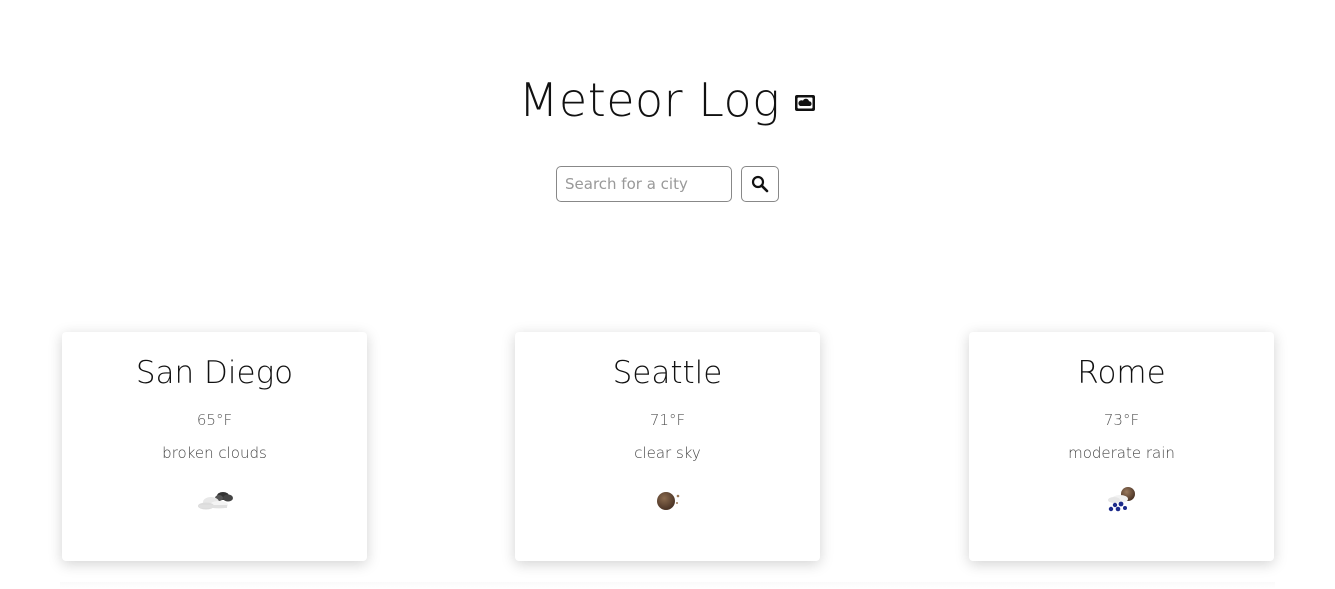 The width and height of the screenshot is (1335, 589). I want to click on card-temperature: 73°F, so click(1121, 420).